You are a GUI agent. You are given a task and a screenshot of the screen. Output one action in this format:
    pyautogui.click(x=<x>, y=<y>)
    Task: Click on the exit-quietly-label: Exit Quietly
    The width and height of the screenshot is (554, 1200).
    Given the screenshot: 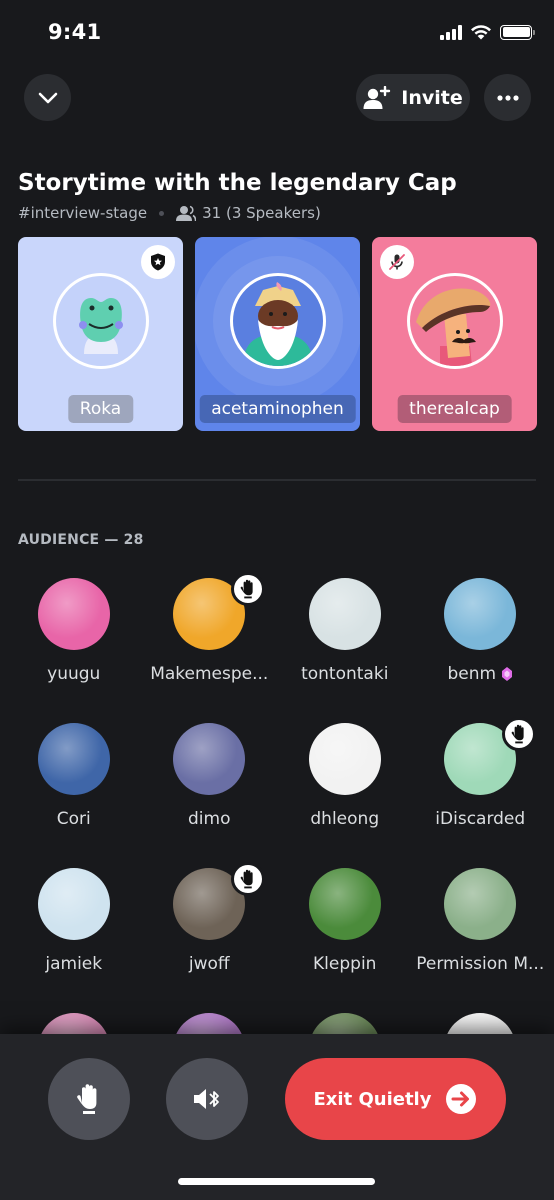 What is the action you would take?
    pyautogui.click(x=372, y=1099)
    